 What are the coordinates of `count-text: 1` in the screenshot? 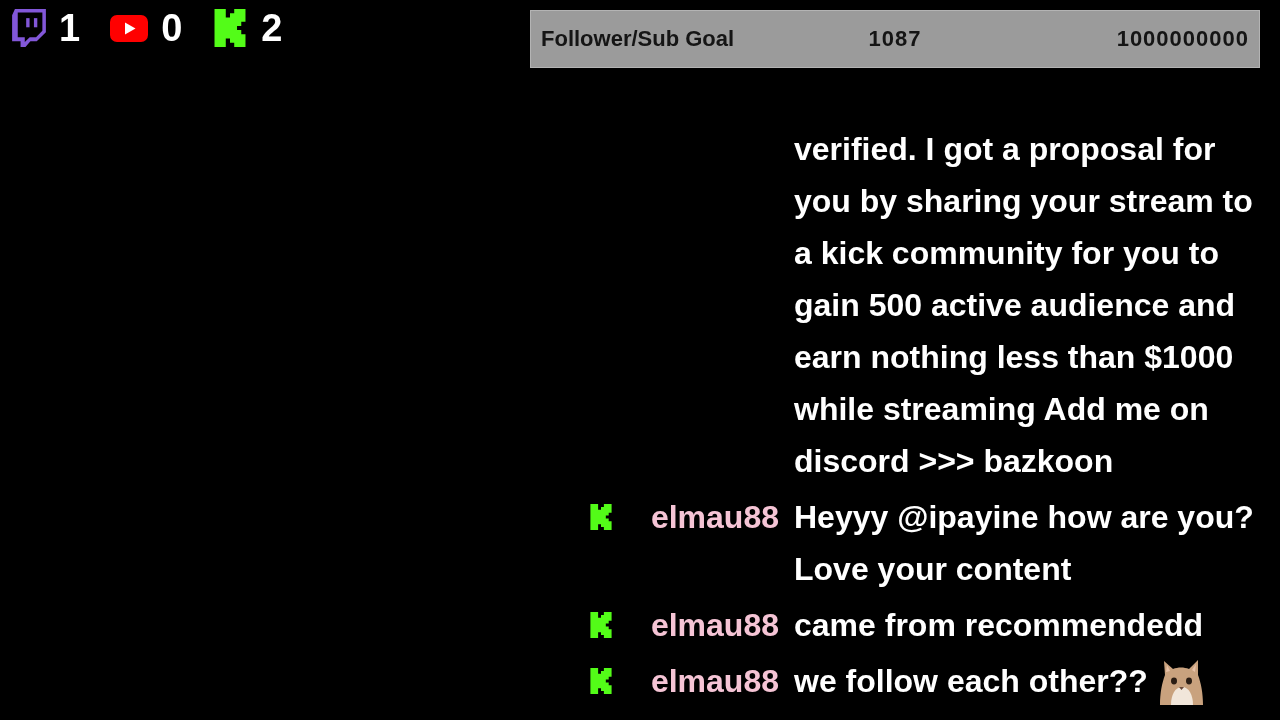 It's located at (70, 28).